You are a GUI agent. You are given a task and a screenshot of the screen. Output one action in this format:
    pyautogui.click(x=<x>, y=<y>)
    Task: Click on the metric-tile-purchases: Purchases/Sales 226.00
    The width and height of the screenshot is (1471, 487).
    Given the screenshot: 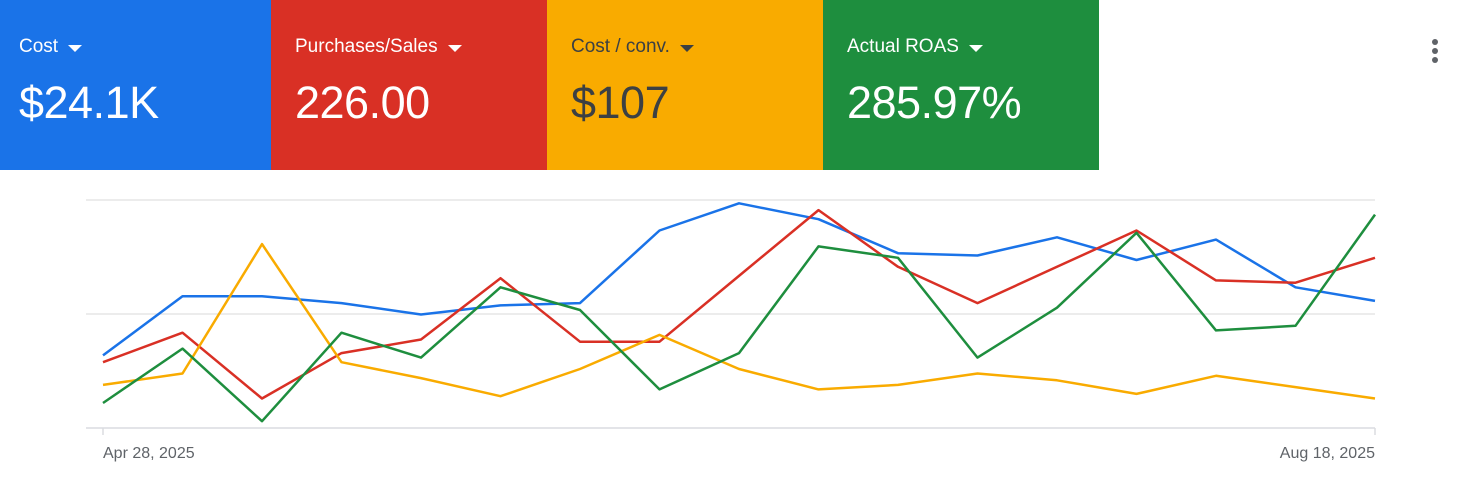 What is the action you would take?
    pyautogui.click(x=409, y=85)
    